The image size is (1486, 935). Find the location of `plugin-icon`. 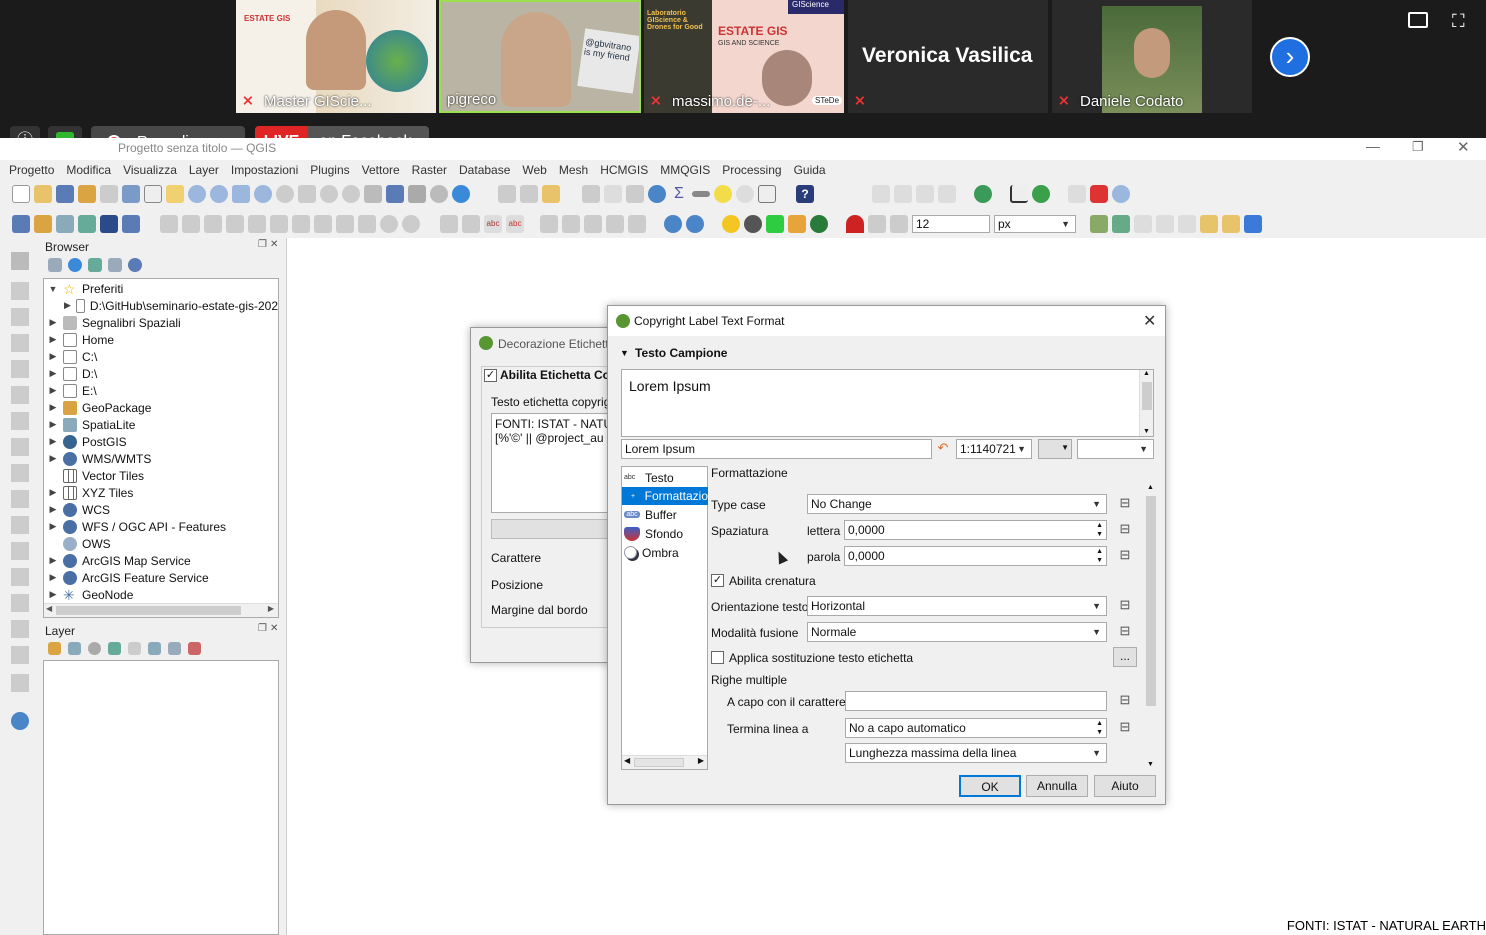

plugin-icon is located at coordinates (1099, 194).